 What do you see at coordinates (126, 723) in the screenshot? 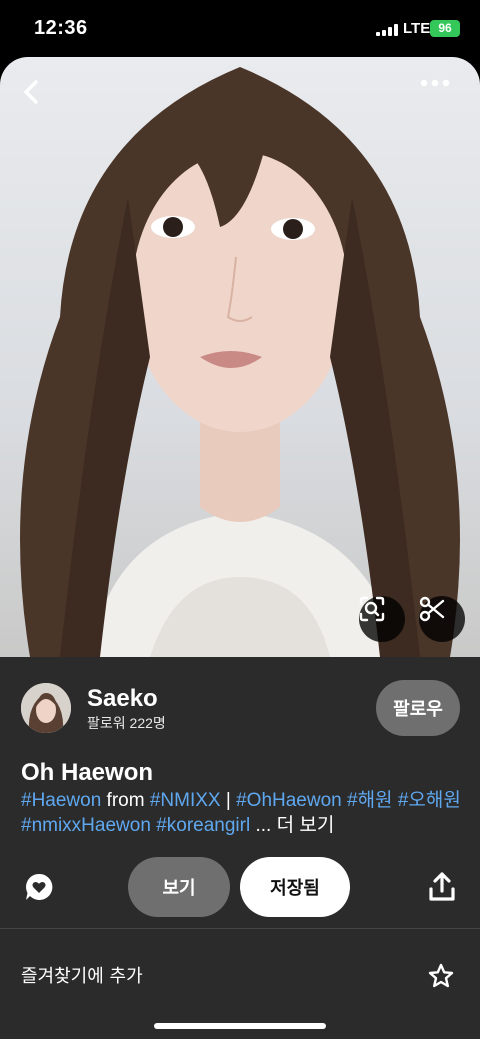
I see `follower-count: 팔로워 222명` at bounding box center [126, 723].